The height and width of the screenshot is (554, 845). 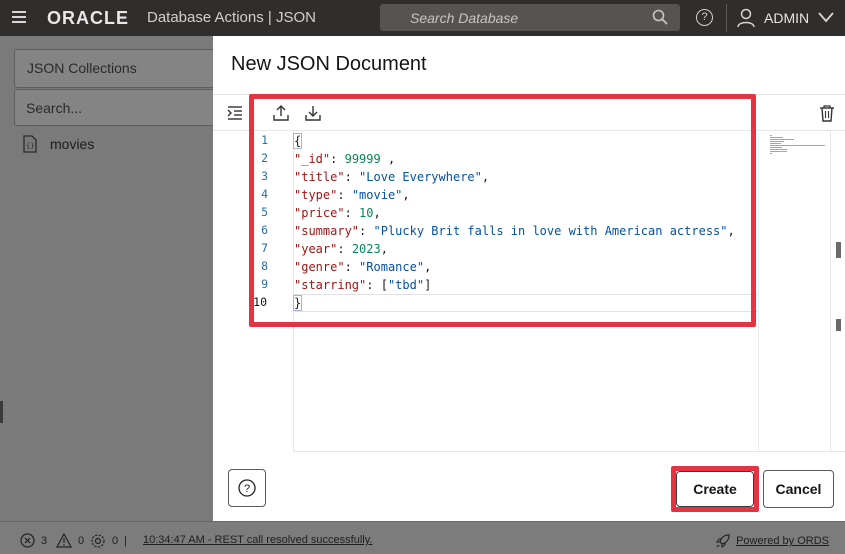 I want to click on scrollbar-marker, so click(x=838, y=325).